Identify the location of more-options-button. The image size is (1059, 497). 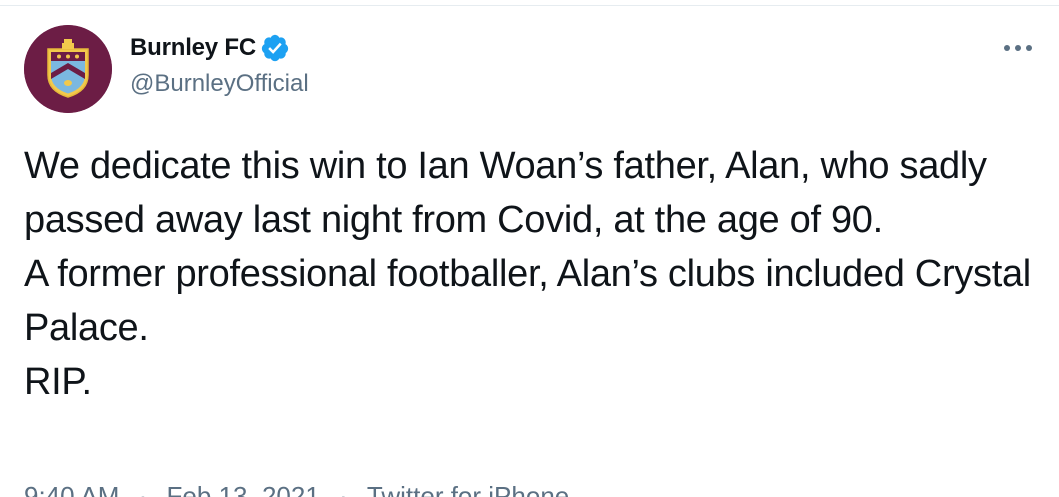
(1018, 48).